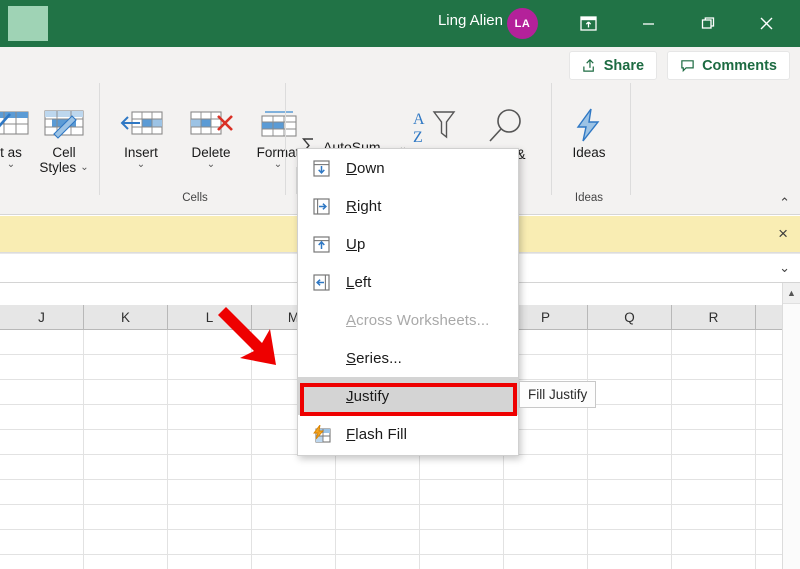 This screenshot has width=800, height=569. I want to click on menu-item-down: Down, so click(408, 168).